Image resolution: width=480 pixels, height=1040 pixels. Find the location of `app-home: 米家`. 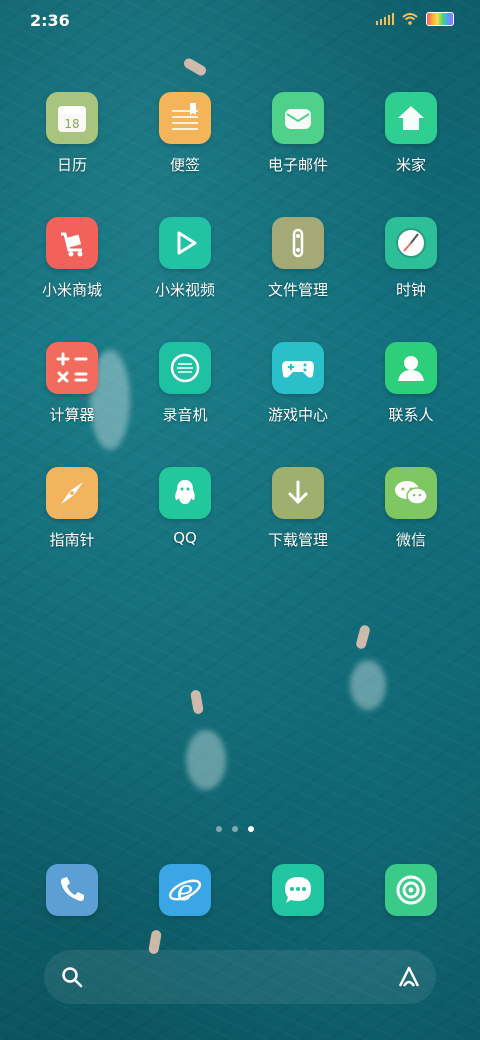

app-home: 米家 is located at coordinates (411, 133).